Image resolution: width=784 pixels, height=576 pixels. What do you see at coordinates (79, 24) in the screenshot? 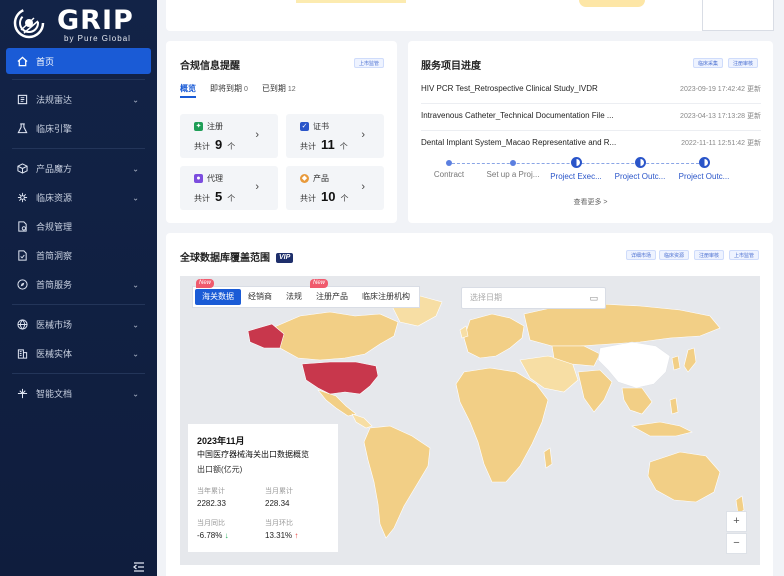
I see `grip-logo: GRIP by Pure Global` at bounding box center [79, 24].